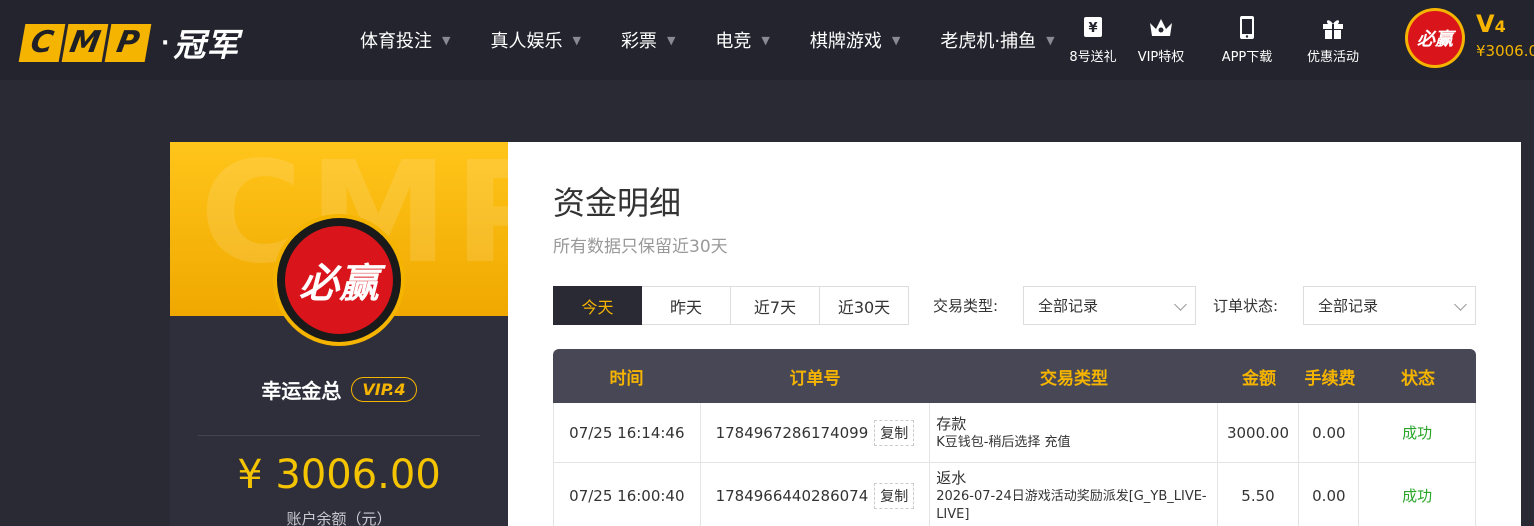 The height and width of the screenshot is (526, 1534). What do you see at coordinates (597, 305) in the screenshot?
I see `tab-today: 今天` at bounding box center [597, 305].